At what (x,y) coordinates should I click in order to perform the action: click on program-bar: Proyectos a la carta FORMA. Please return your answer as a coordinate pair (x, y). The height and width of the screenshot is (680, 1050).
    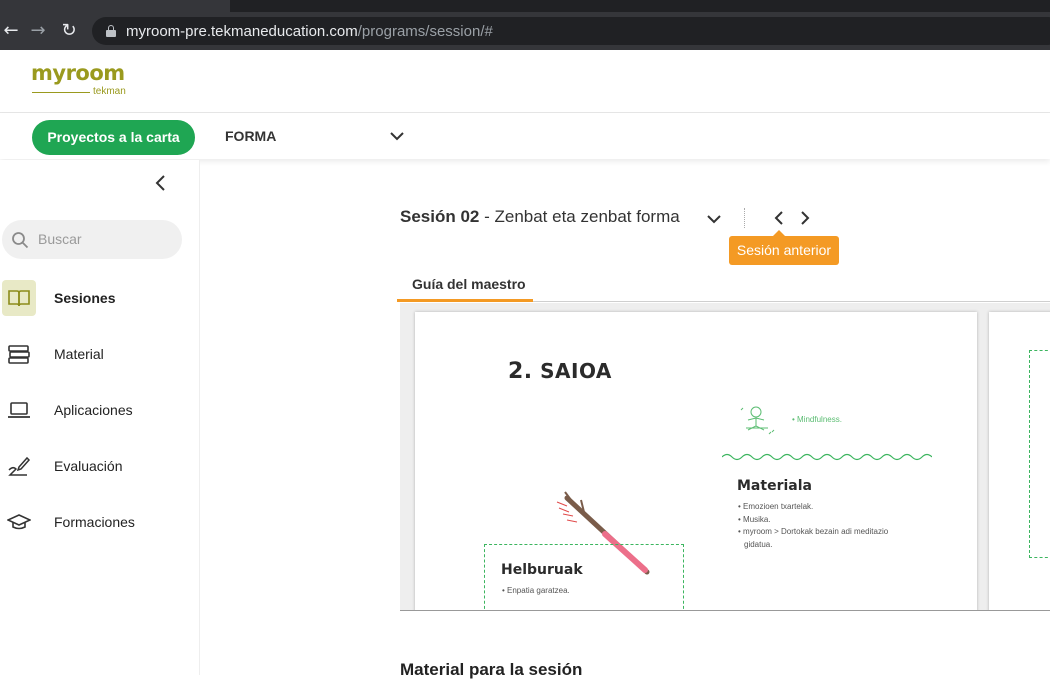
    Looking at the image, I should click on (525, 136).